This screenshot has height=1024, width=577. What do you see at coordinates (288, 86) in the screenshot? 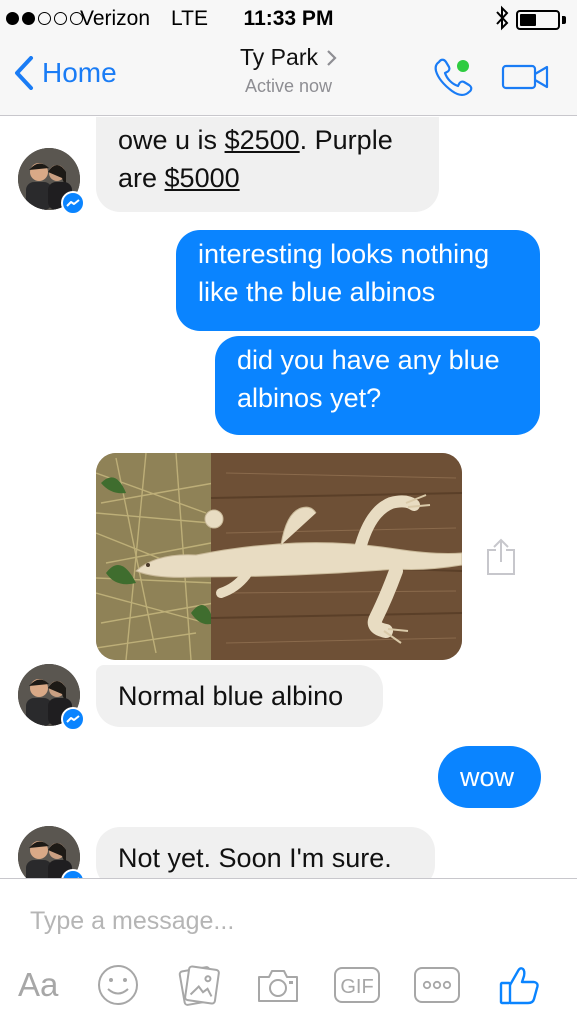
I see `active-status: Active now` at bounding box center [288, 86].